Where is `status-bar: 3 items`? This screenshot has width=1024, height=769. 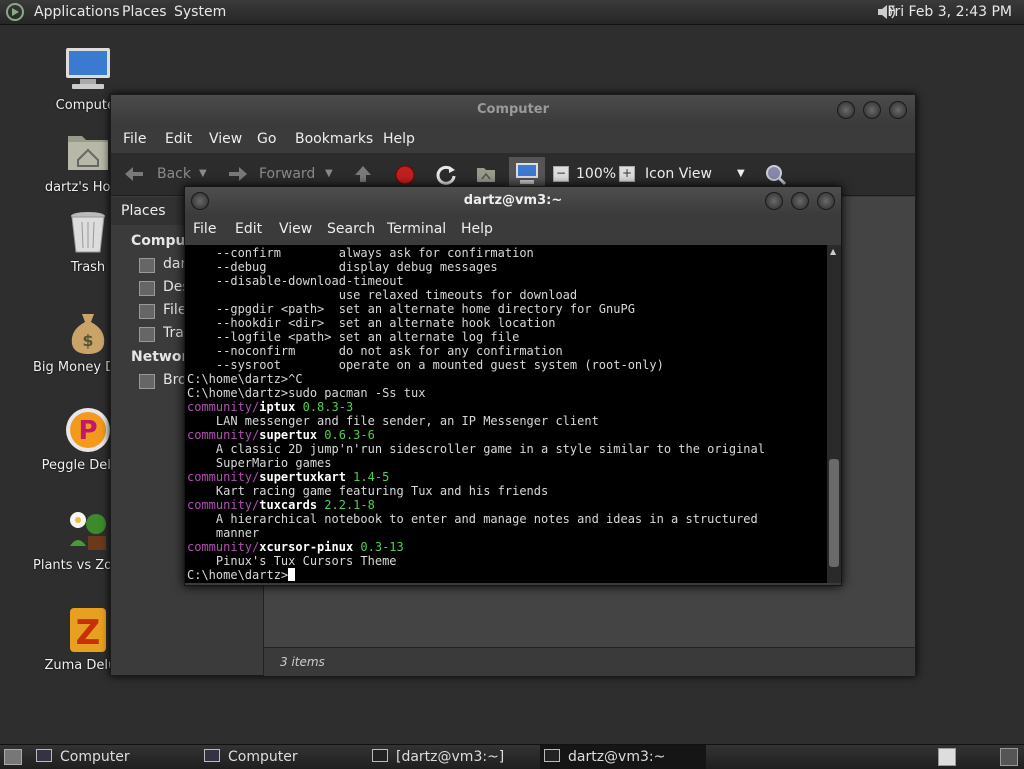
status-bar: 3 items is located at coordinates (589, 661).